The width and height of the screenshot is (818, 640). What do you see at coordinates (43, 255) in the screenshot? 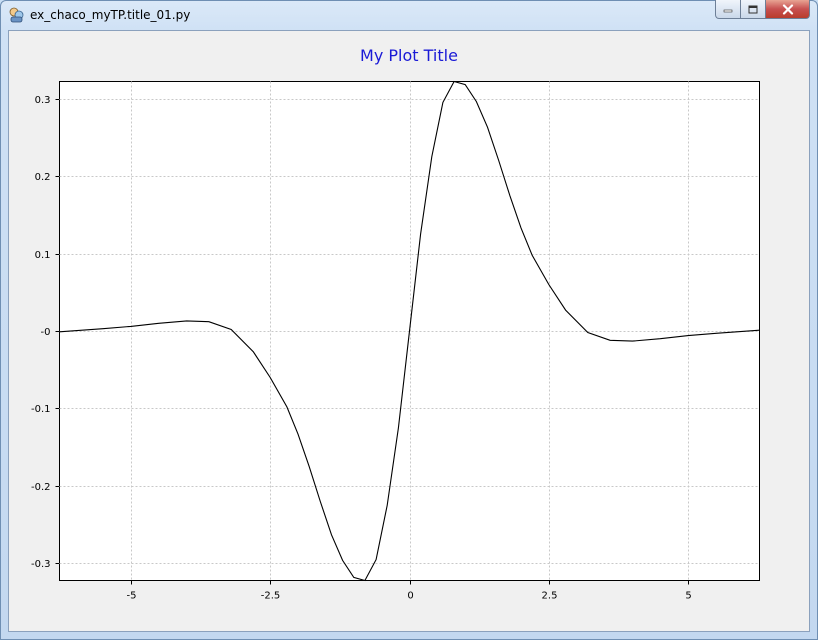
I see `y-tick-label: 0.1` at bounding box center [43, 255].